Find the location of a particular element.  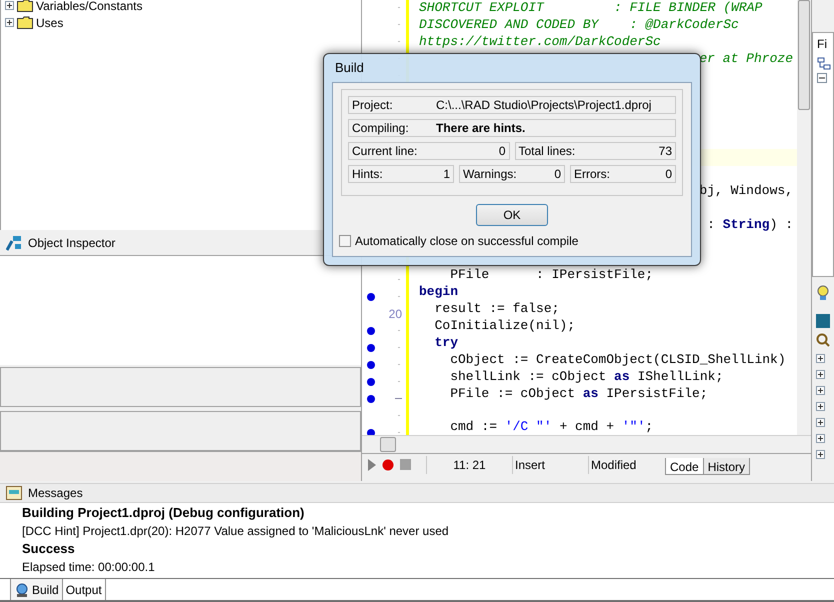

checkbox-label: Automatically close on successful compile is located at coordinates (466, 241).